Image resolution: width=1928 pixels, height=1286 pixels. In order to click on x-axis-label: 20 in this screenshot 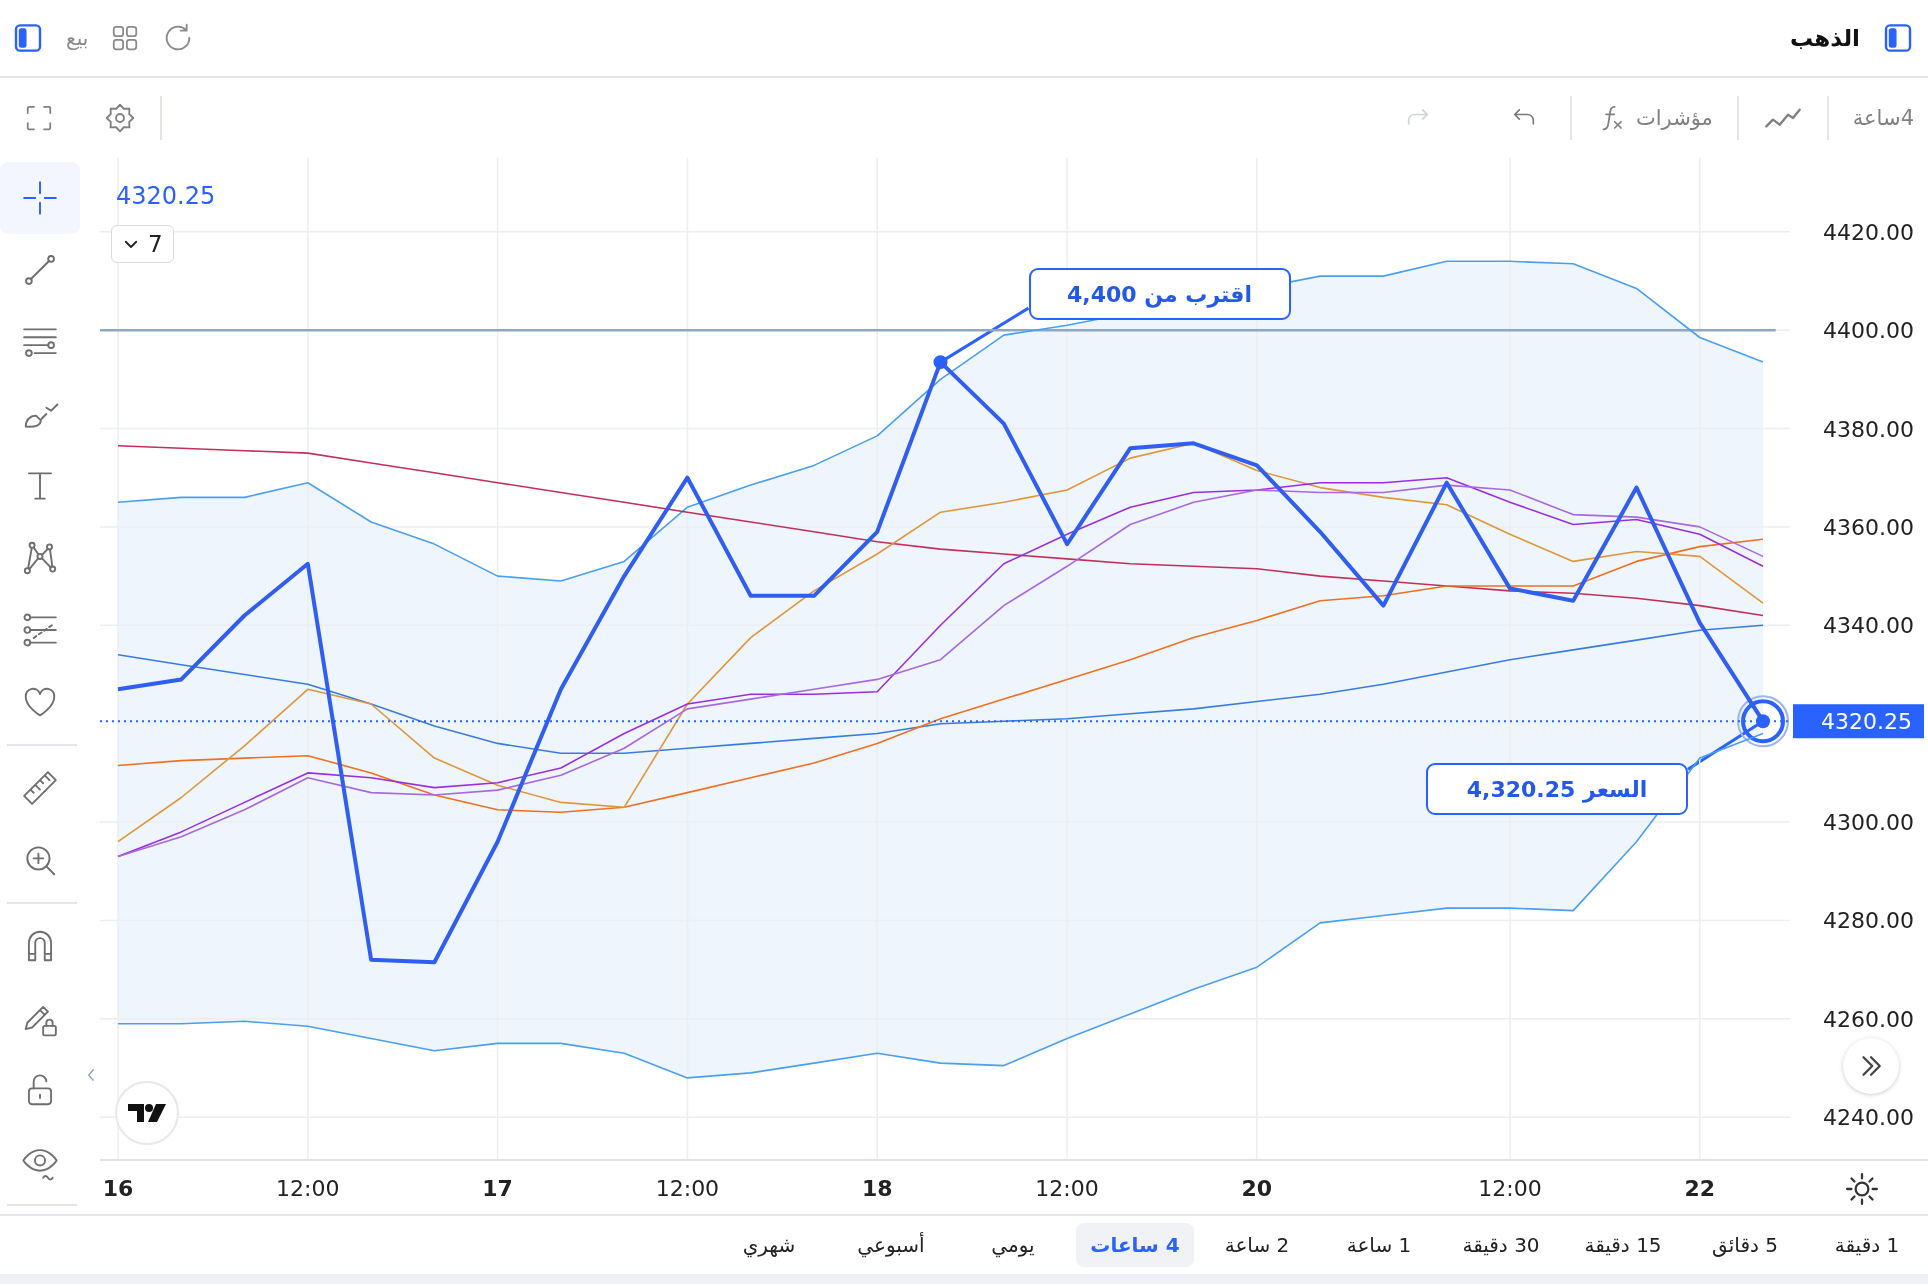, I will do `click(1257, 1188)`.